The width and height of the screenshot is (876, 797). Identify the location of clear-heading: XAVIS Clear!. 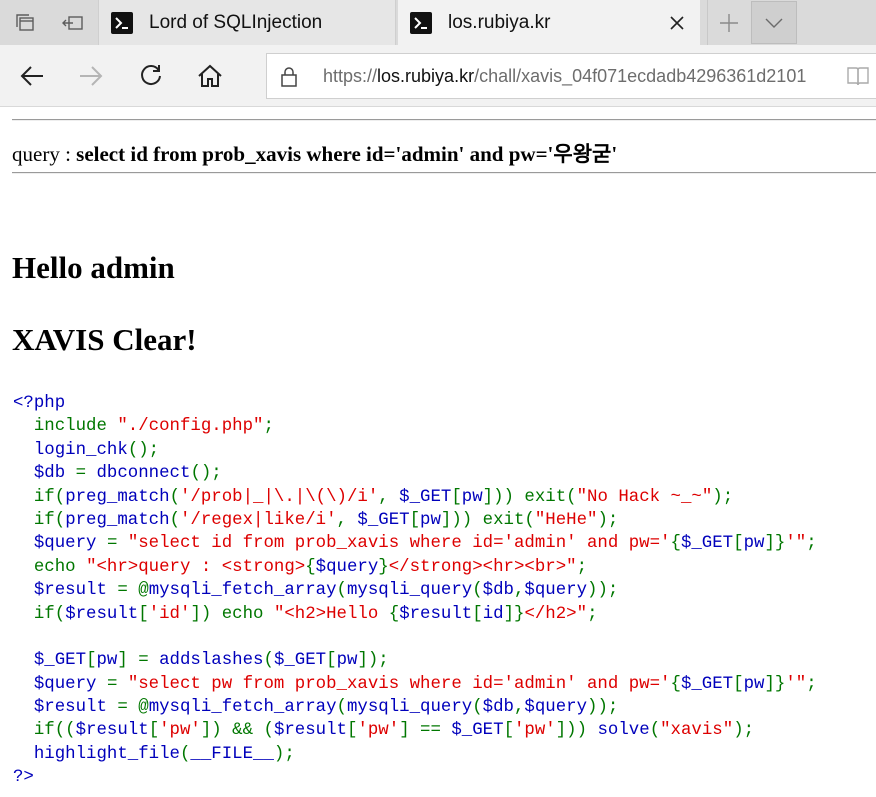
(104, 339).